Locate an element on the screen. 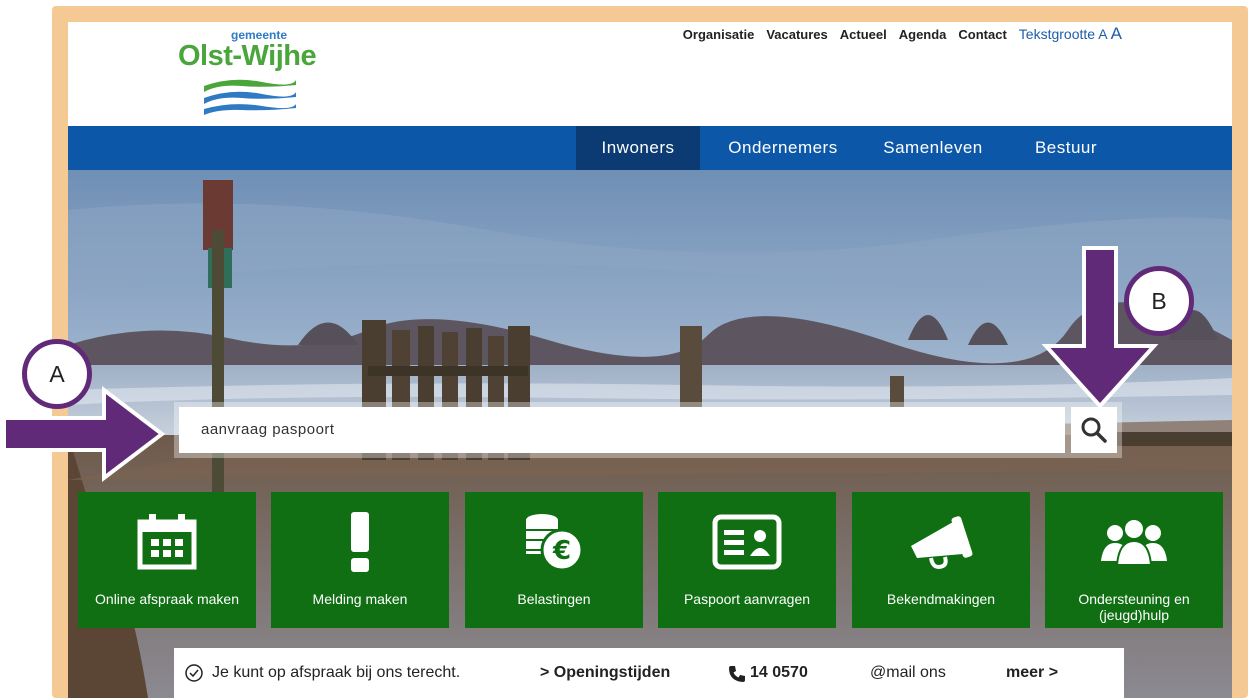 The width and height of the screenshot is (1249, 698). tile-label: Ondersteuning en (jeugd)hulp is located at coordinates (1134, 607).